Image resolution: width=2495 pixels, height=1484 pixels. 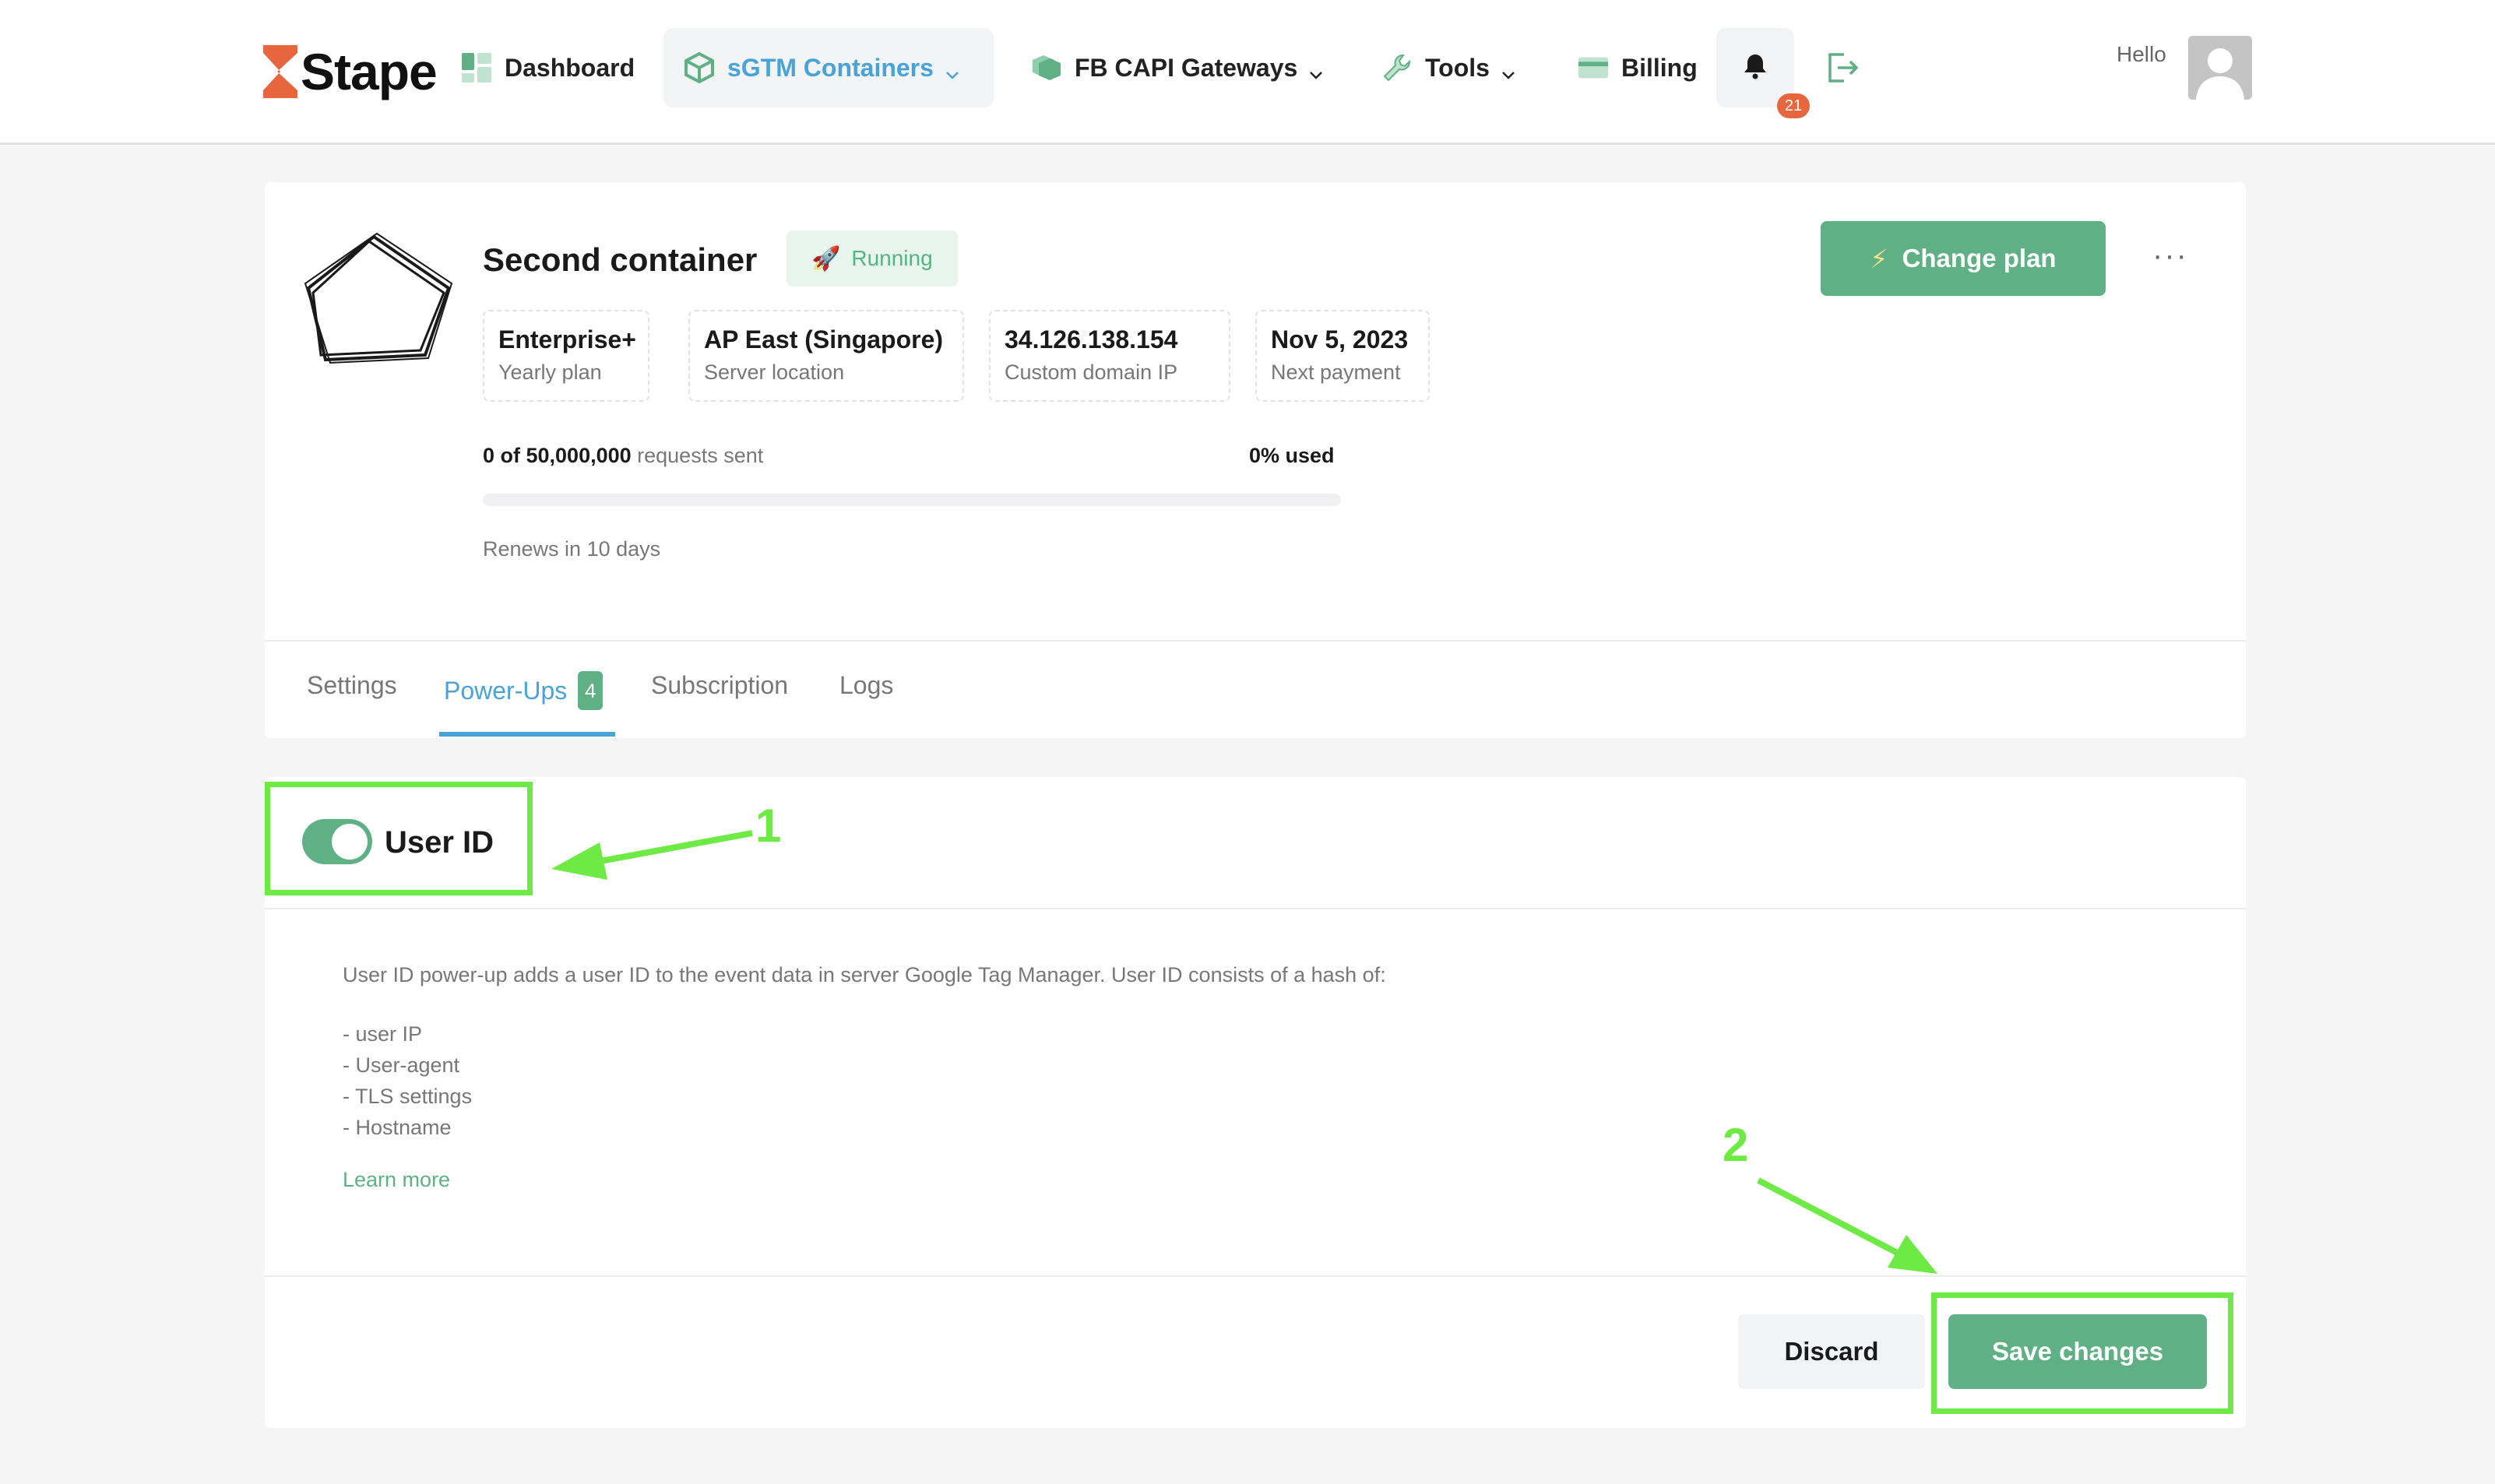 What do you see at coordinates (1979, 258) in the screenshot?
I see `change-plan-label: Change plan` at bounding box center [1979, 258].